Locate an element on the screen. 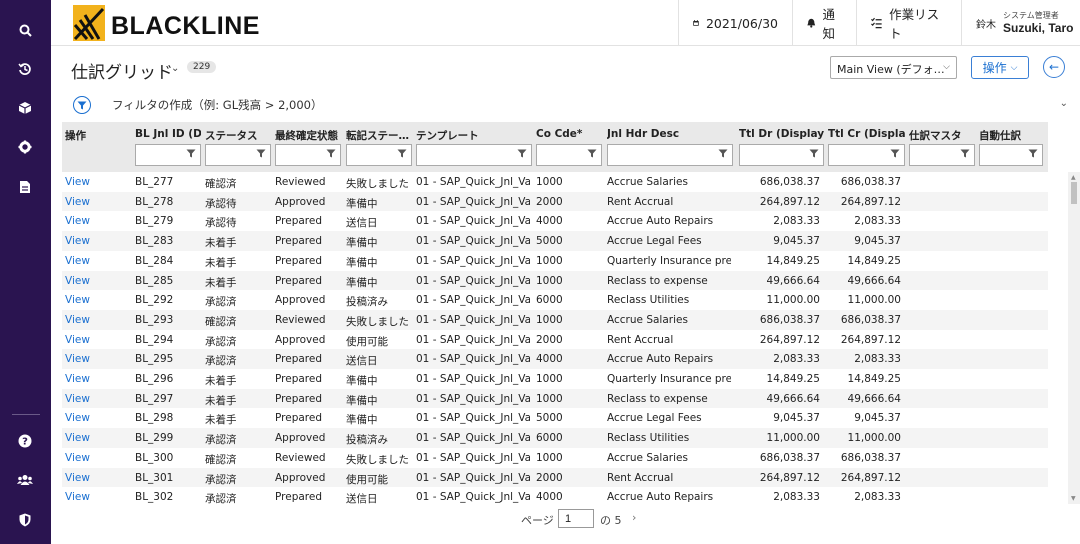  table-cell: Accrue Legal Fees is located at coordinates (654, 418).